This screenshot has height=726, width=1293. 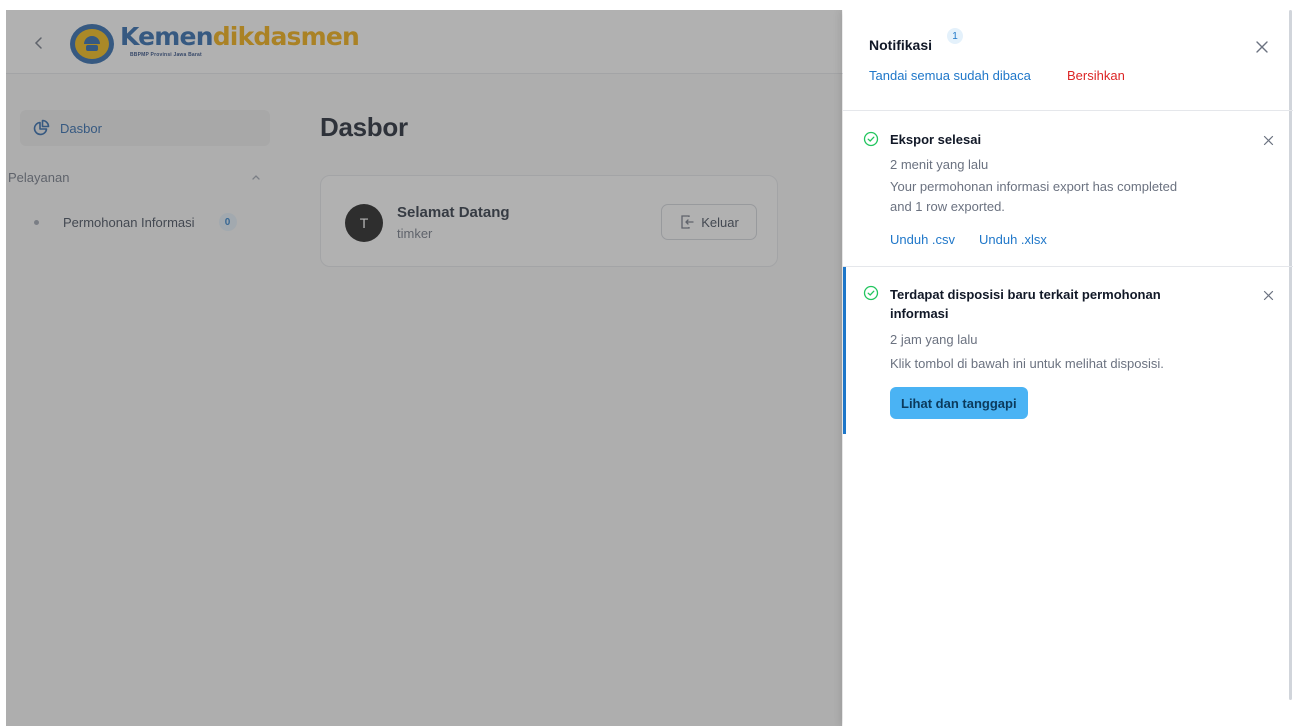 I want to click on notification-count-badge: 1, so click(x=955, y=36).